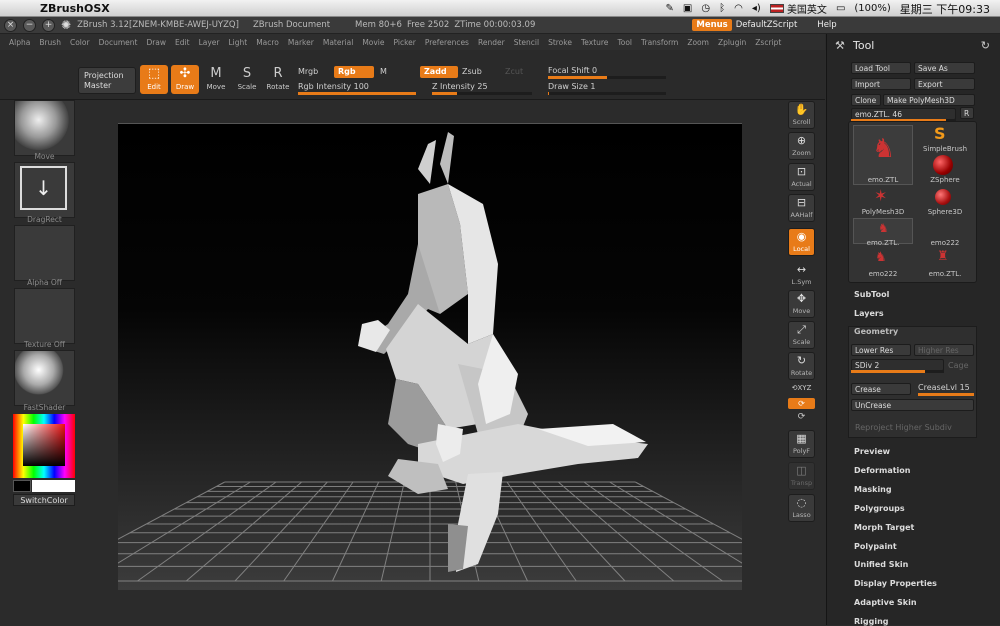 The height and width of the screenshot is (626, 1000). What do you see at coordinates (801, 242) in the screenshot?
I see `local-button: ◉ Local` at bounding box center [801, 242].